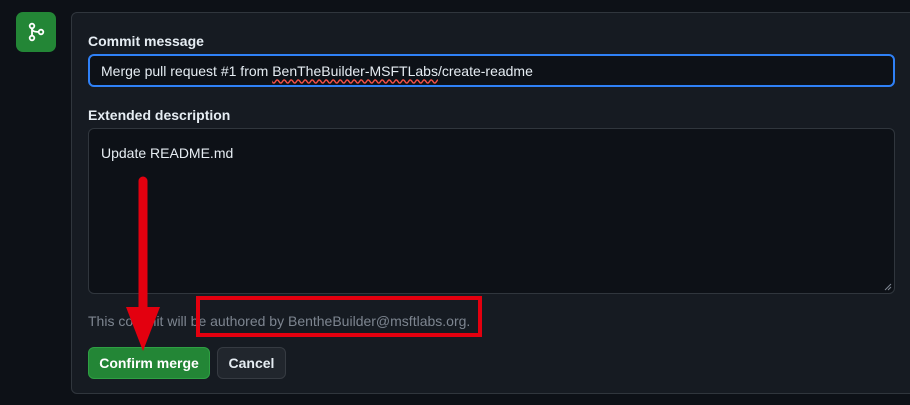  What do you see at coordinates (187, 70) in the screenshot?
I see `commit-message-text-start: Merge pull request #1 from` at bounding box center [187, 70].